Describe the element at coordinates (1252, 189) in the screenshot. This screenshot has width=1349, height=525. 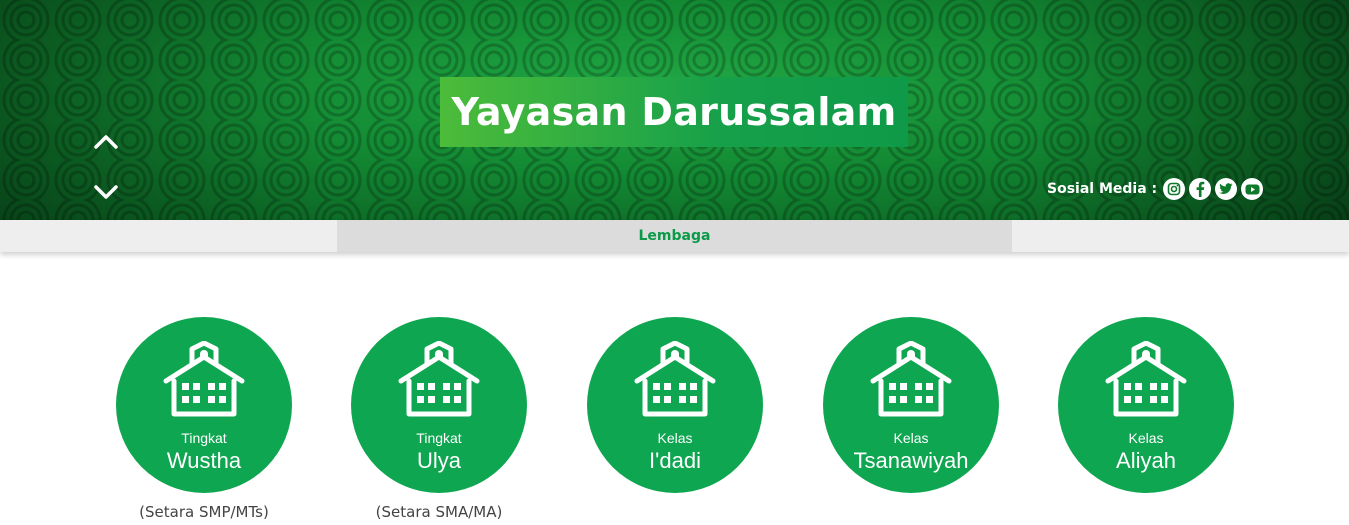
I see `youtube-icon` at that location.